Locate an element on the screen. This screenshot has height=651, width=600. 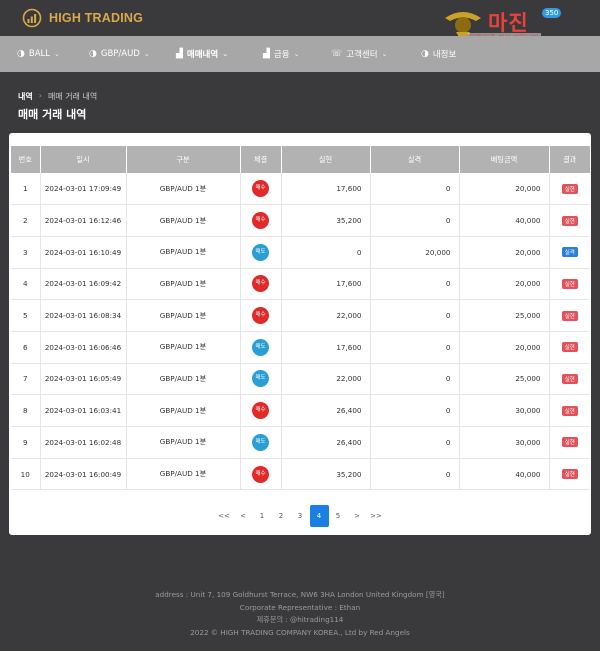
pagination-first: << is located at coordinates (224, 516).